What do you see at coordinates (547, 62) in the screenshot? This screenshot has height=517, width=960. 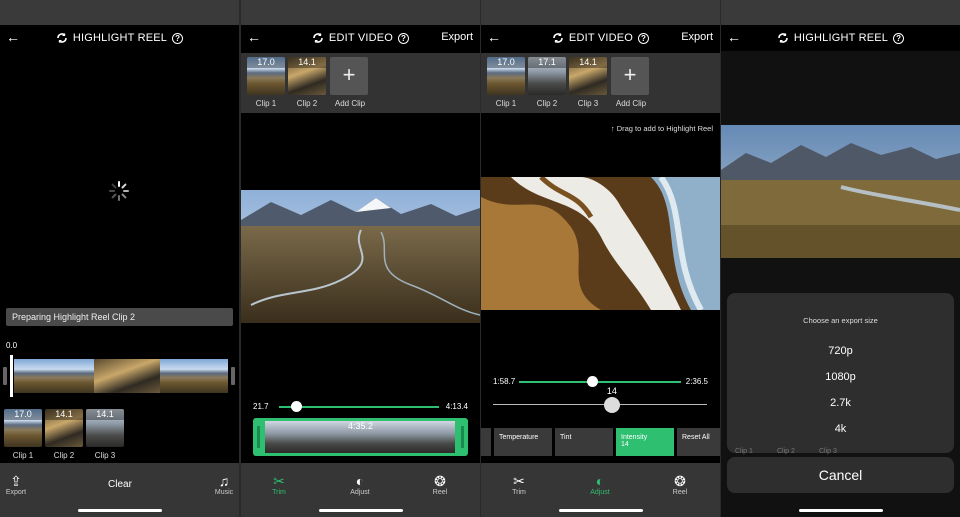 I see `clip-duration: 17.1` at bounding box center [547, 62].